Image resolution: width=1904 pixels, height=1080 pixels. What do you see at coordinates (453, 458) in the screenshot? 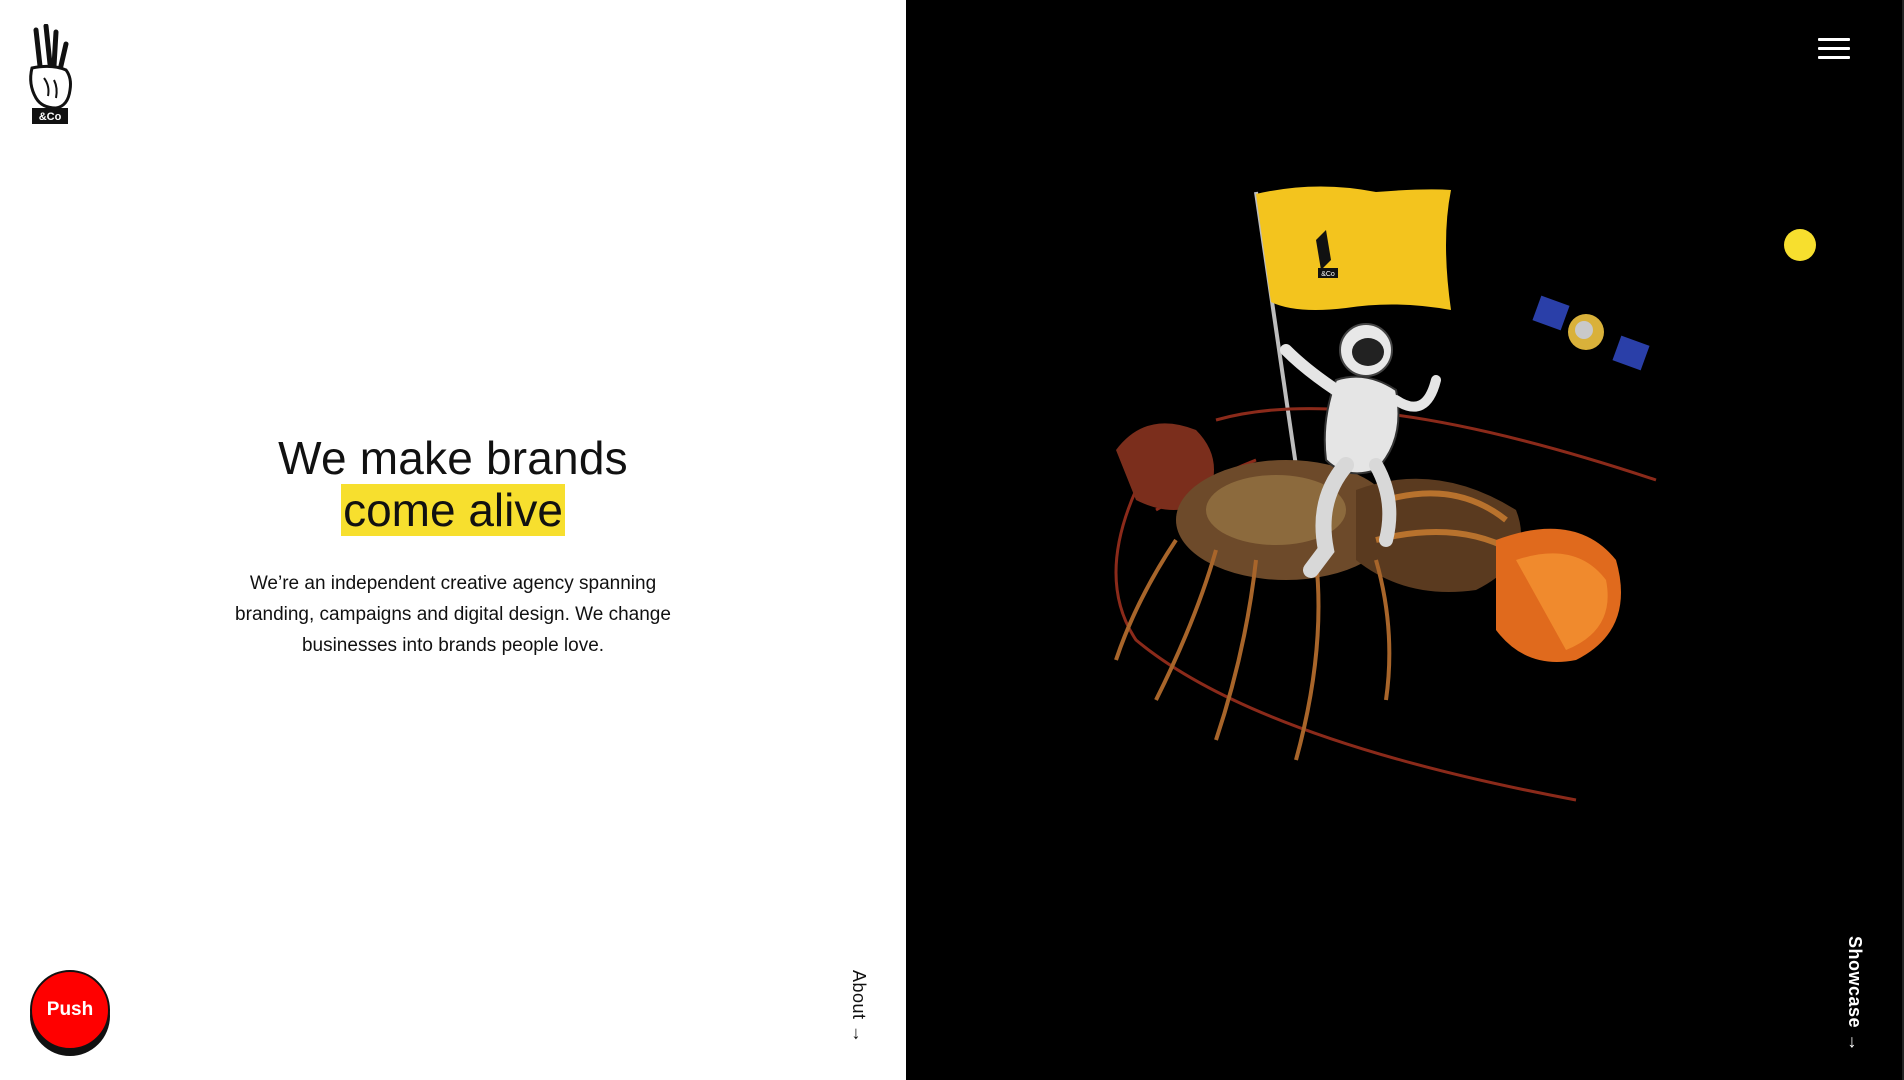
I see `hero-headline-line1: We make brands` at bounding box center [453, 458].